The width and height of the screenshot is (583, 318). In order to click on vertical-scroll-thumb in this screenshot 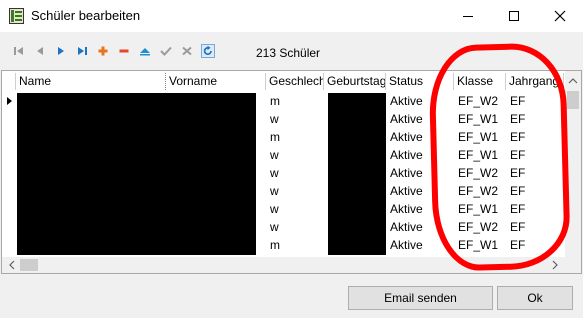, I will do `click(573, 100)`.